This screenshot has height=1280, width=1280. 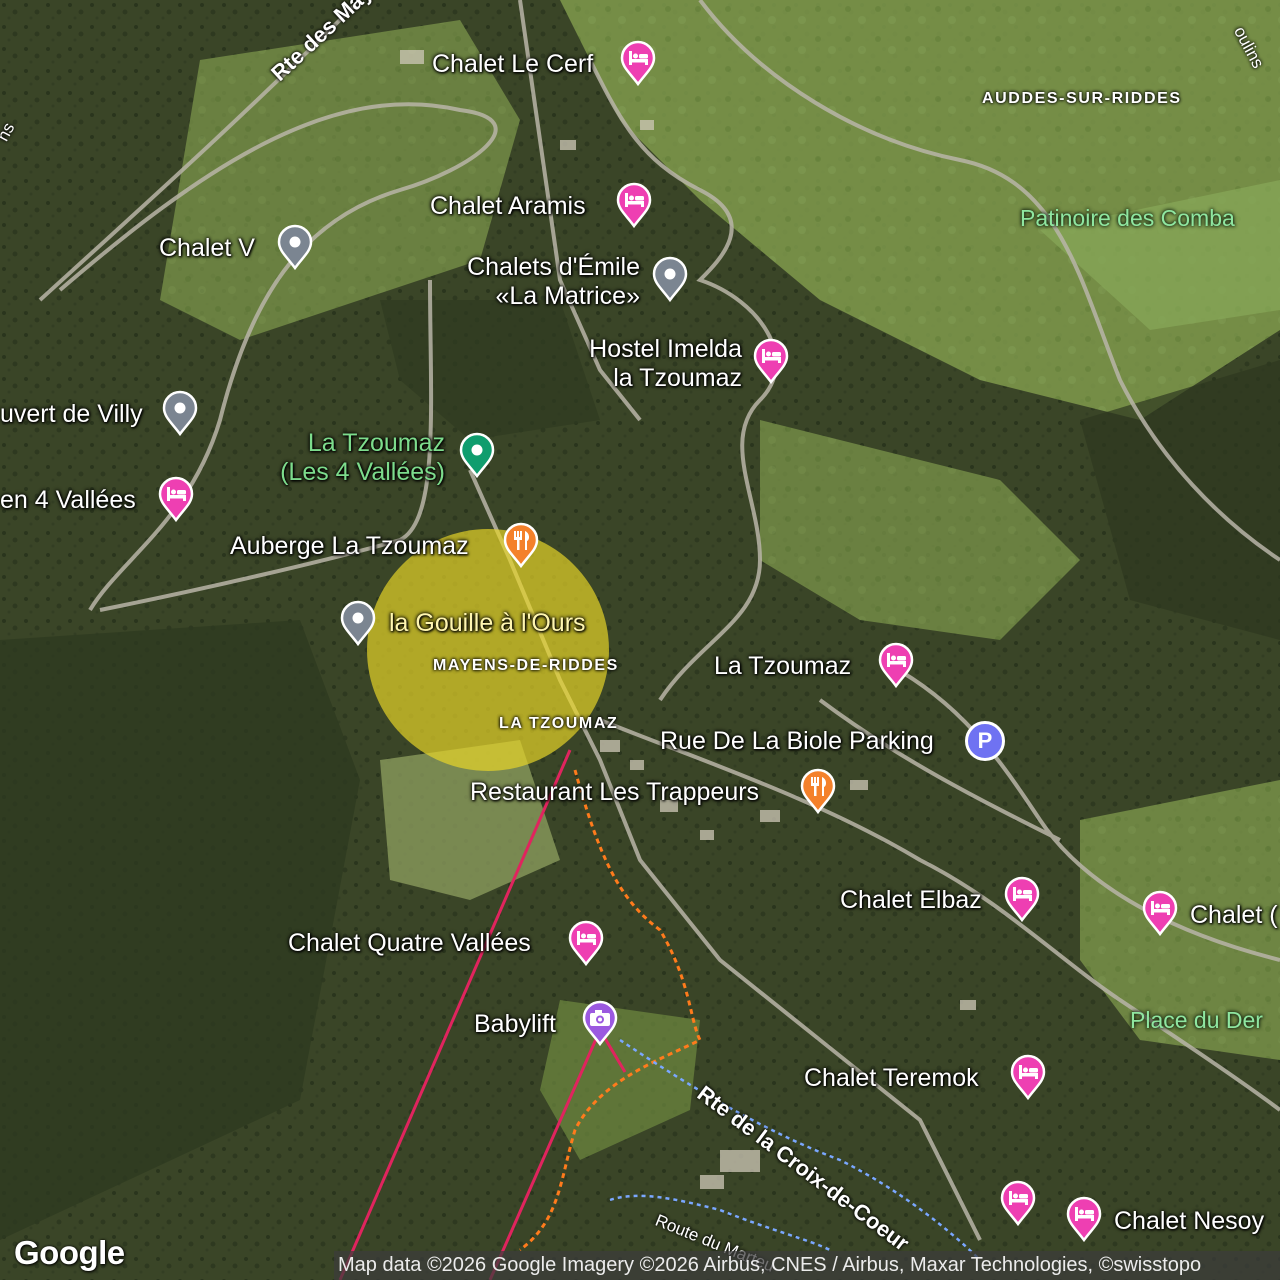 I want to click on marker-label-chalet-cropped: Chalet (, so click(x=1234, y=915).